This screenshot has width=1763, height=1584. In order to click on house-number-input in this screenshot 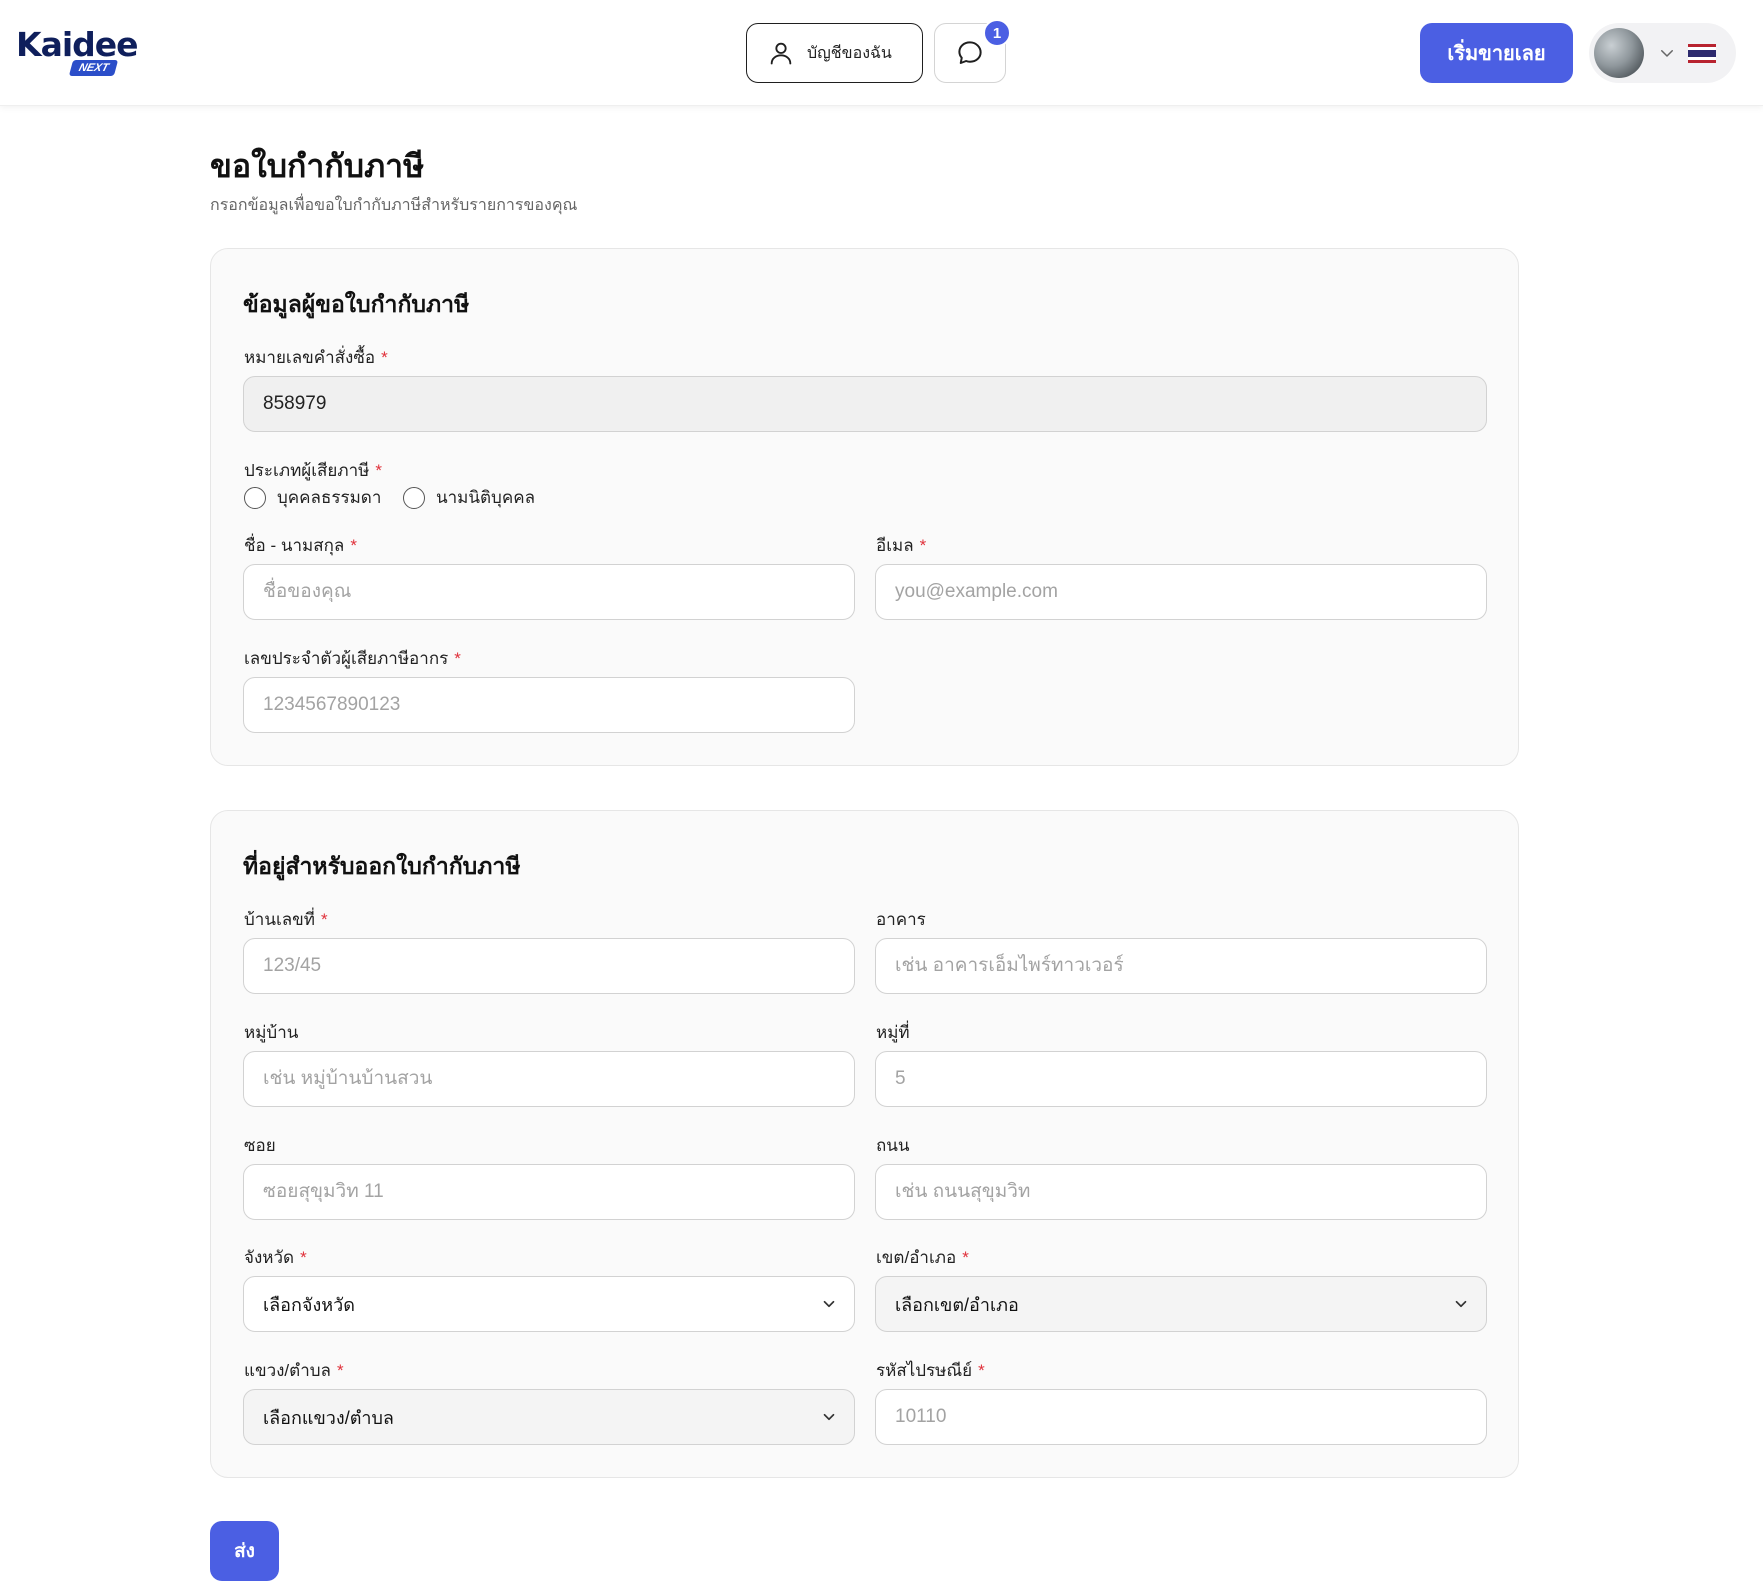, I will do `click(549, 966)`.